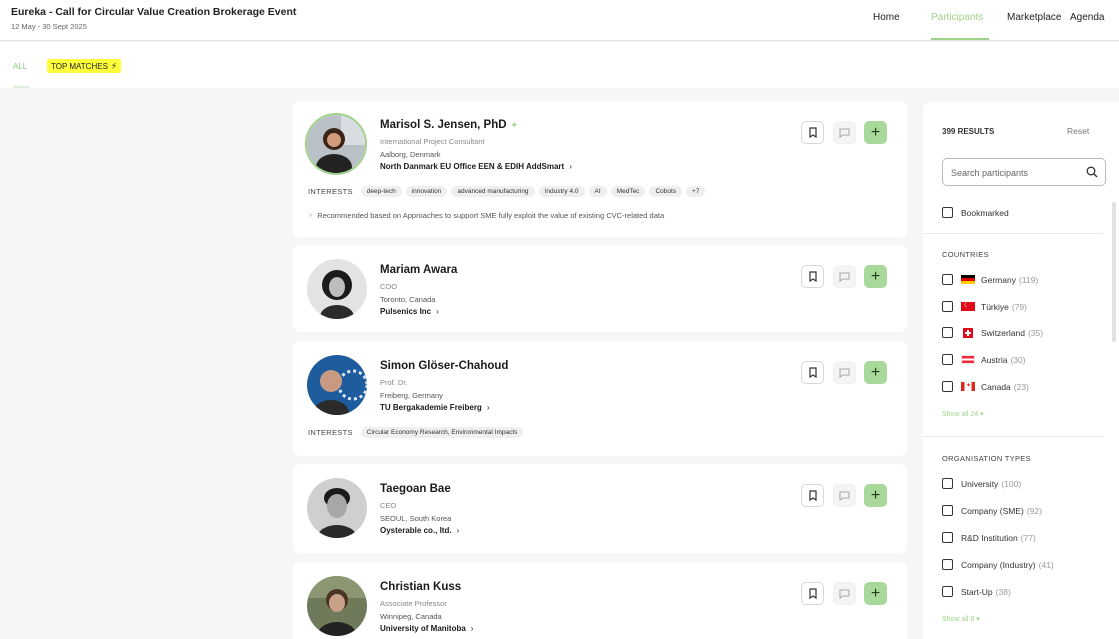 The width and height of the screenshot is (1119, 639). I want to click on participant-name: Mariam Awara, so click(418, 270).